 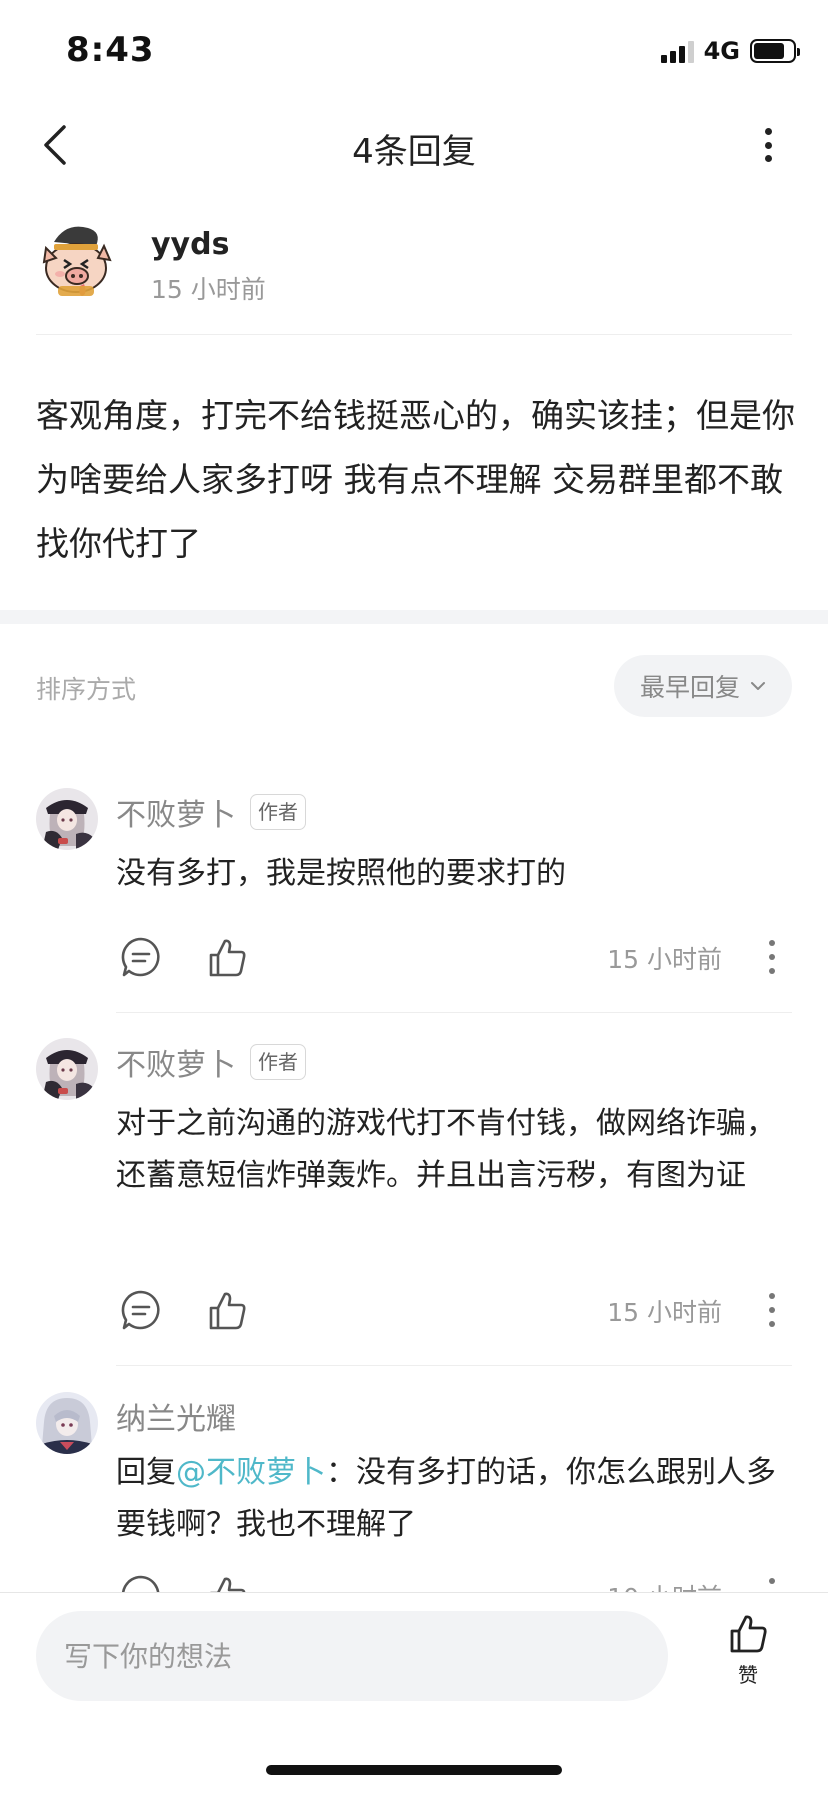 What do you see at coordinates (414, 617) in the screenshot?
I see `section-divider` at bounding box center [414, 617].